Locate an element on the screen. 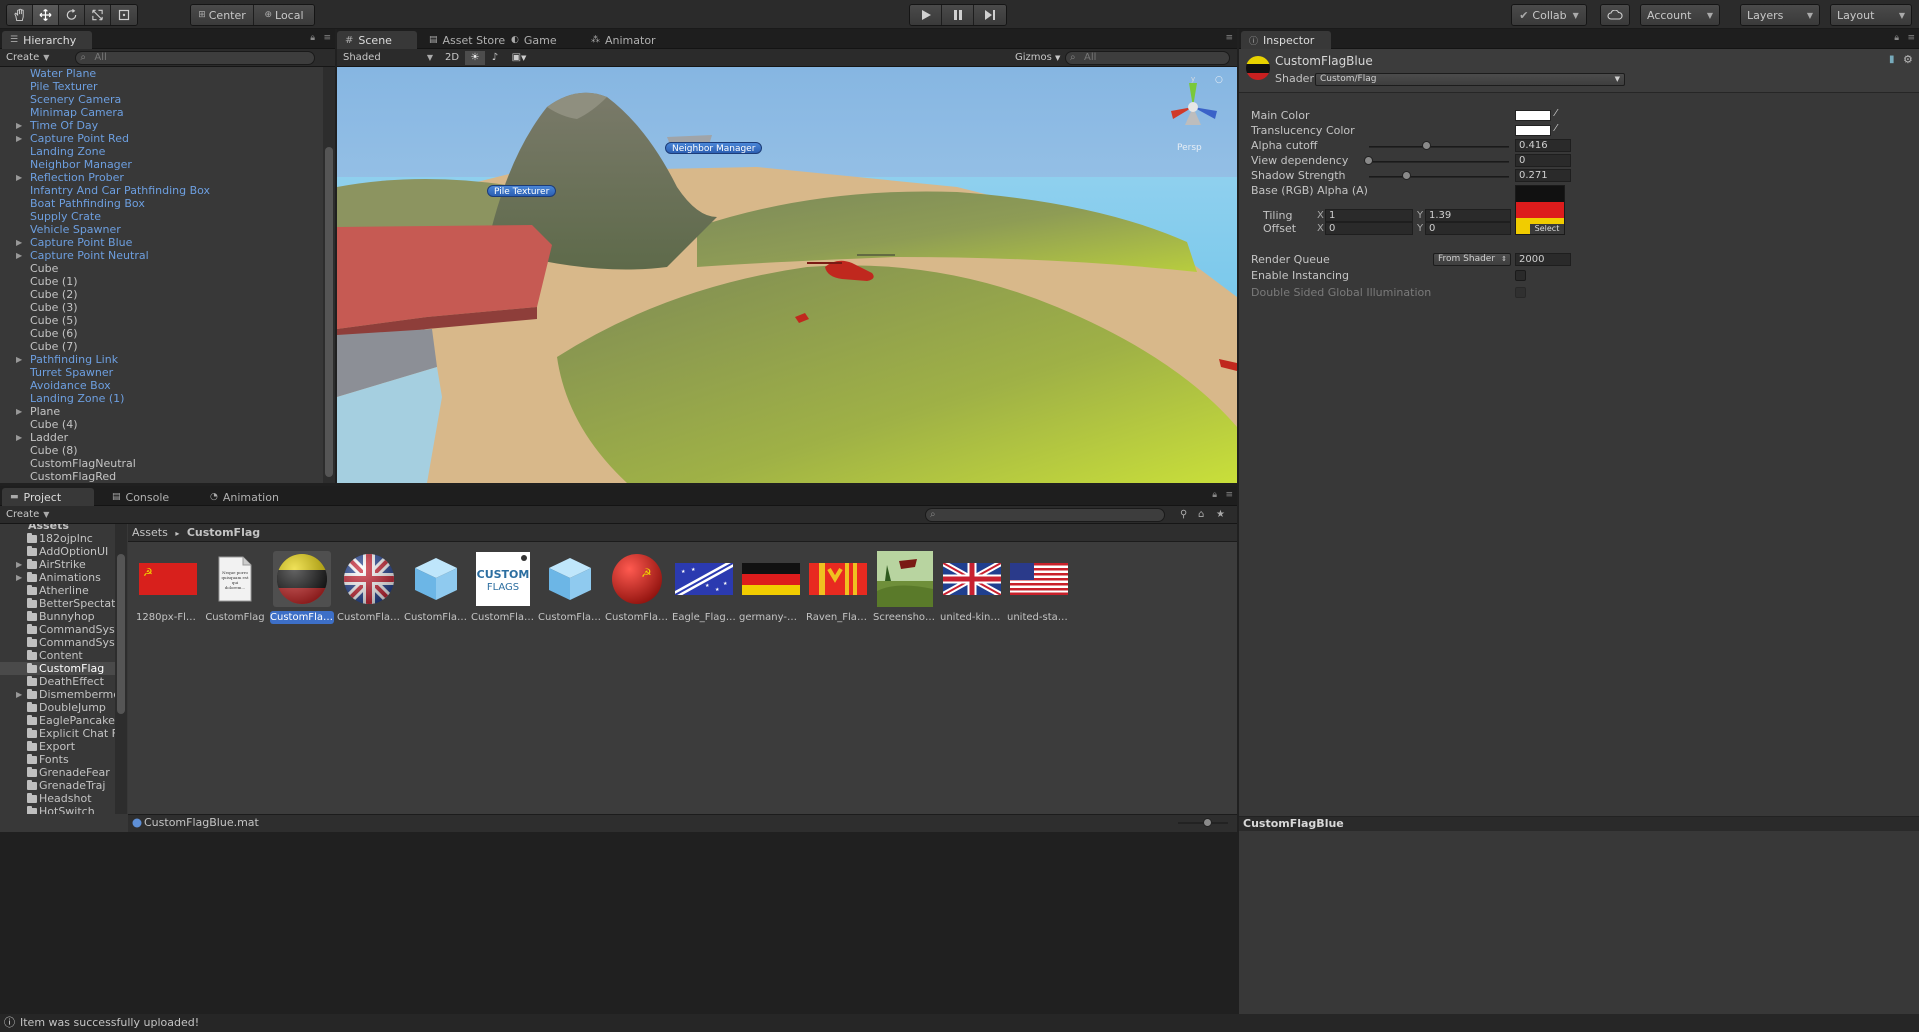 The width and height of the screenshot is (1919, 1032). tree-folder-item: Headshot is located at coordinates (62, 798).